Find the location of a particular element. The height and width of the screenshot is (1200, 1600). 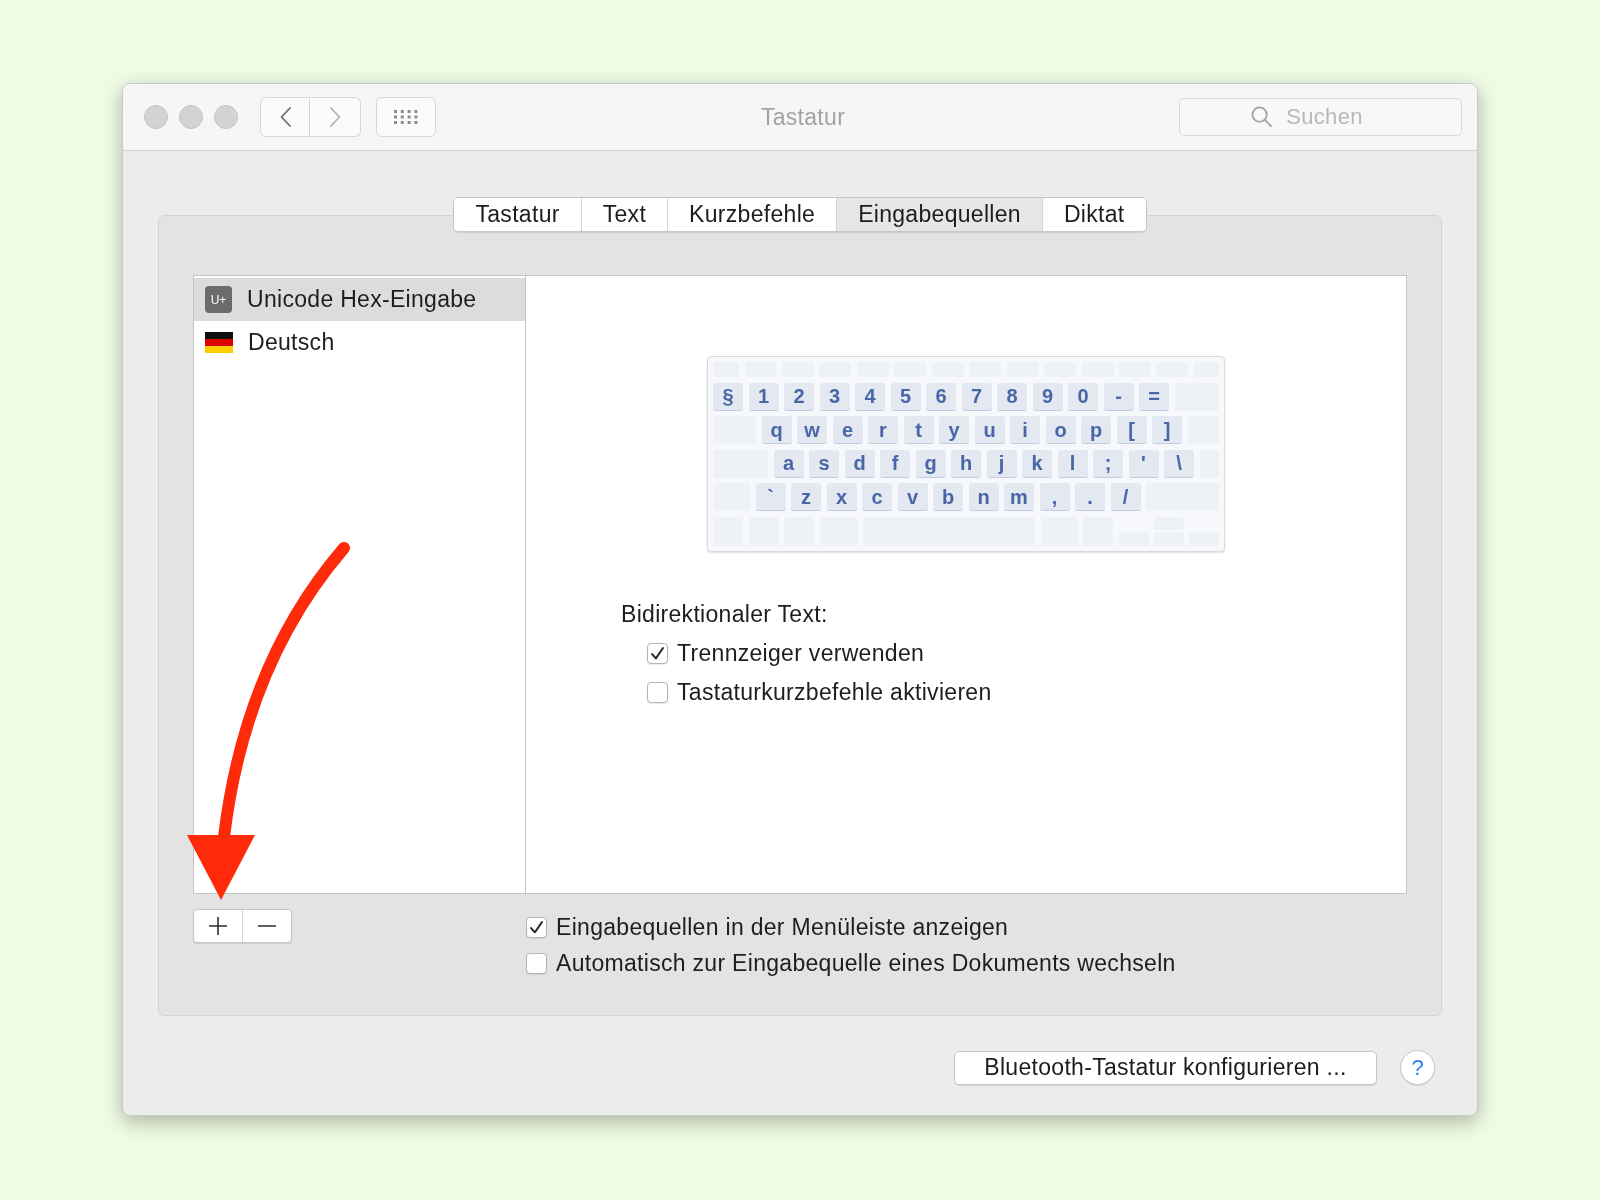

keyboard-key: z is located at coordinates (806, 497).